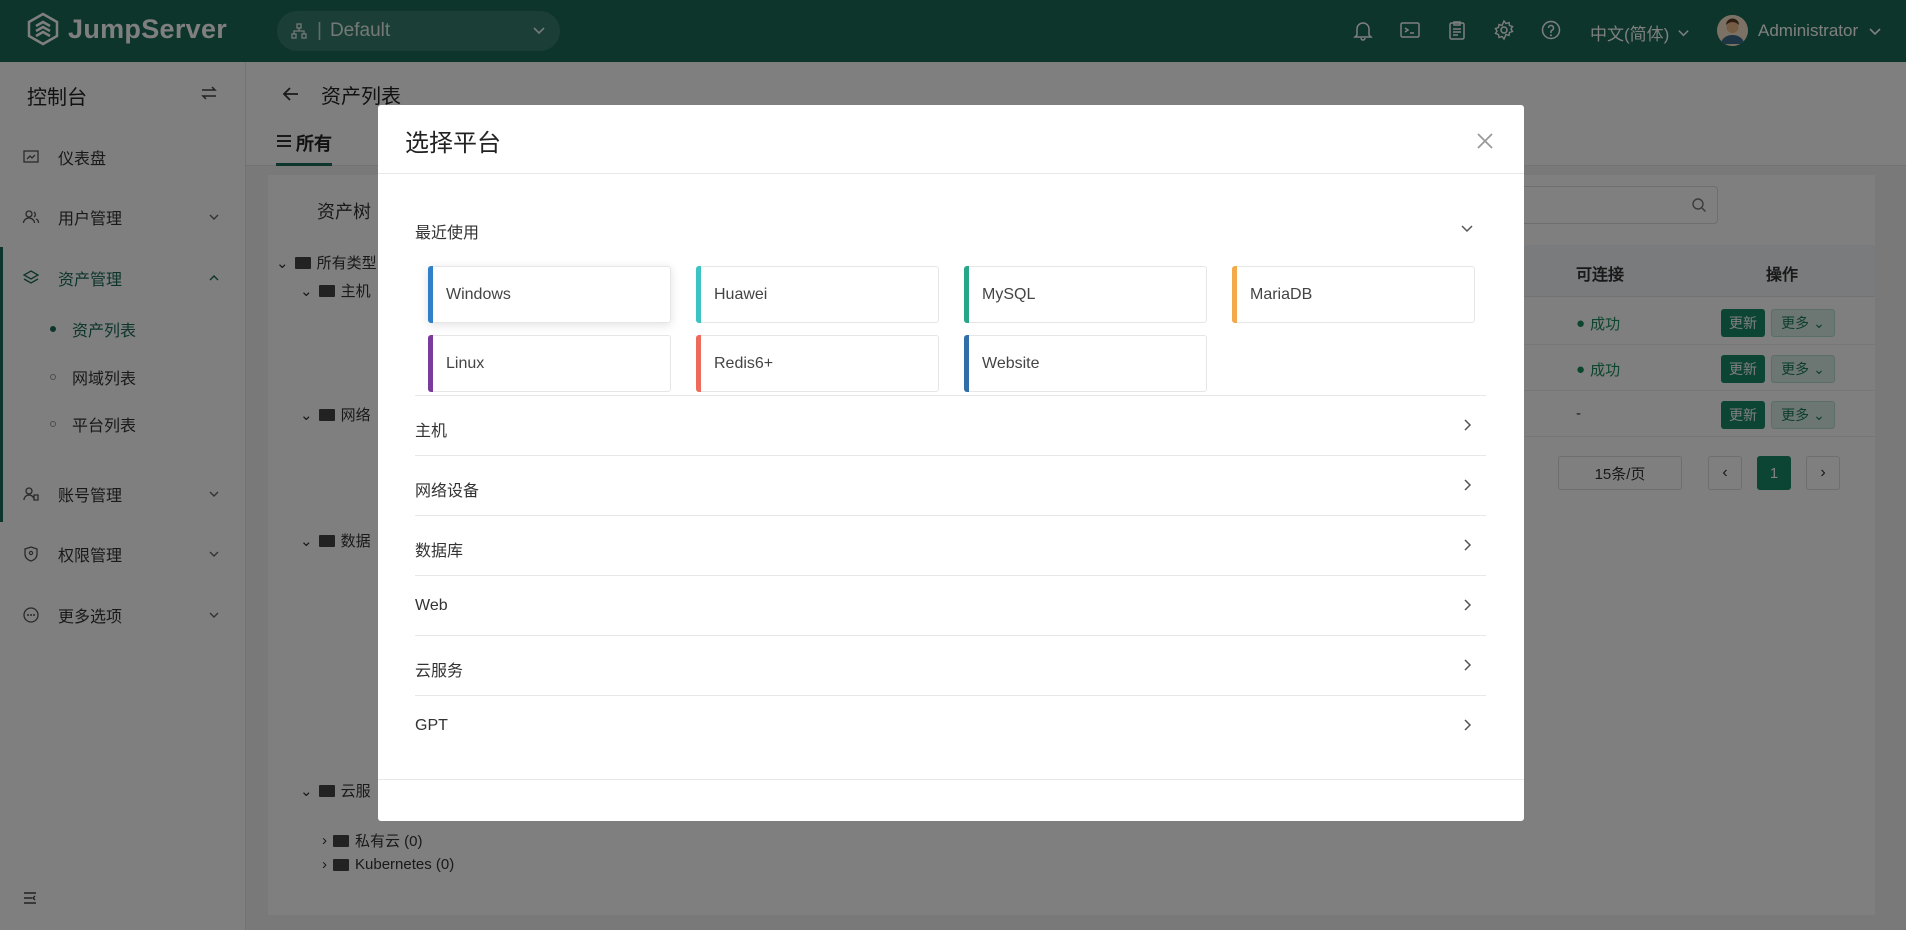 The image size is (1906, 930). Describe the element at coordinates (431, 725) in the screenshot. I see `category-label: GPT` at that location.